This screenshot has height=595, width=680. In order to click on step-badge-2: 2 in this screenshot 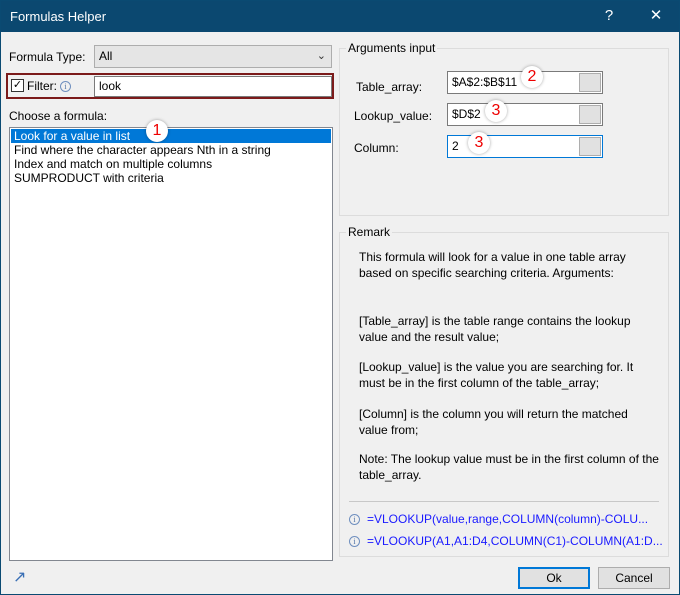, I will do `click(532, 77)`.